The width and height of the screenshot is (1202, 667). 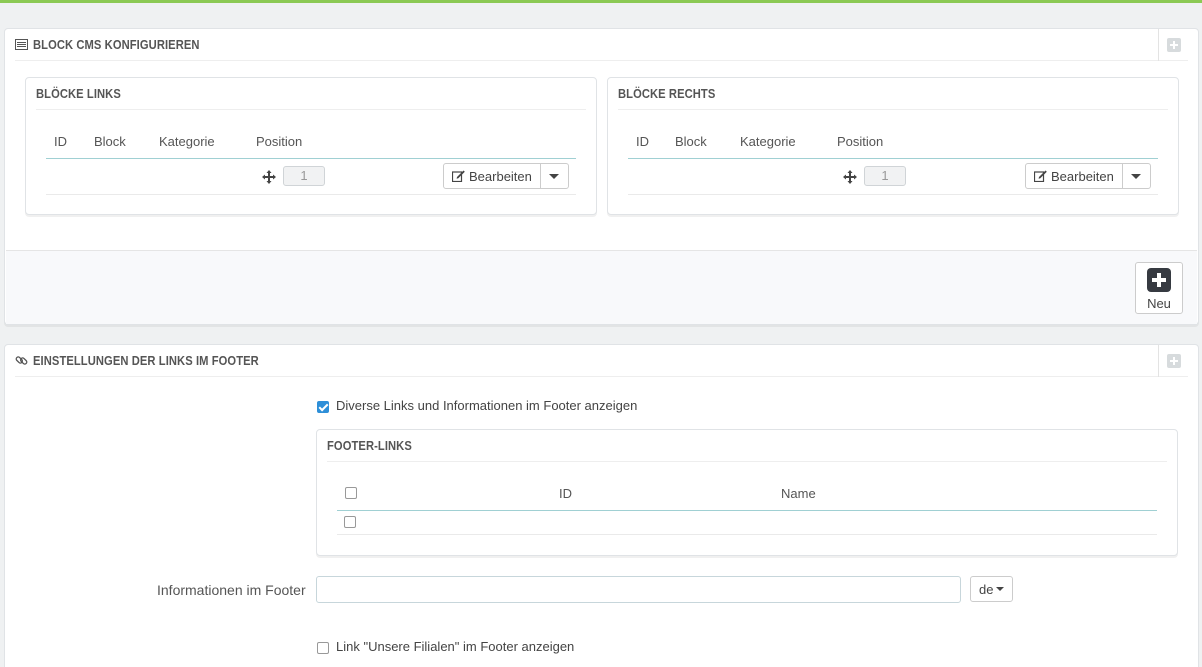 What do you see at coordinates (350, 522) in the screenshot?
I see `row-checkbox` at bounding box center [350, 522].